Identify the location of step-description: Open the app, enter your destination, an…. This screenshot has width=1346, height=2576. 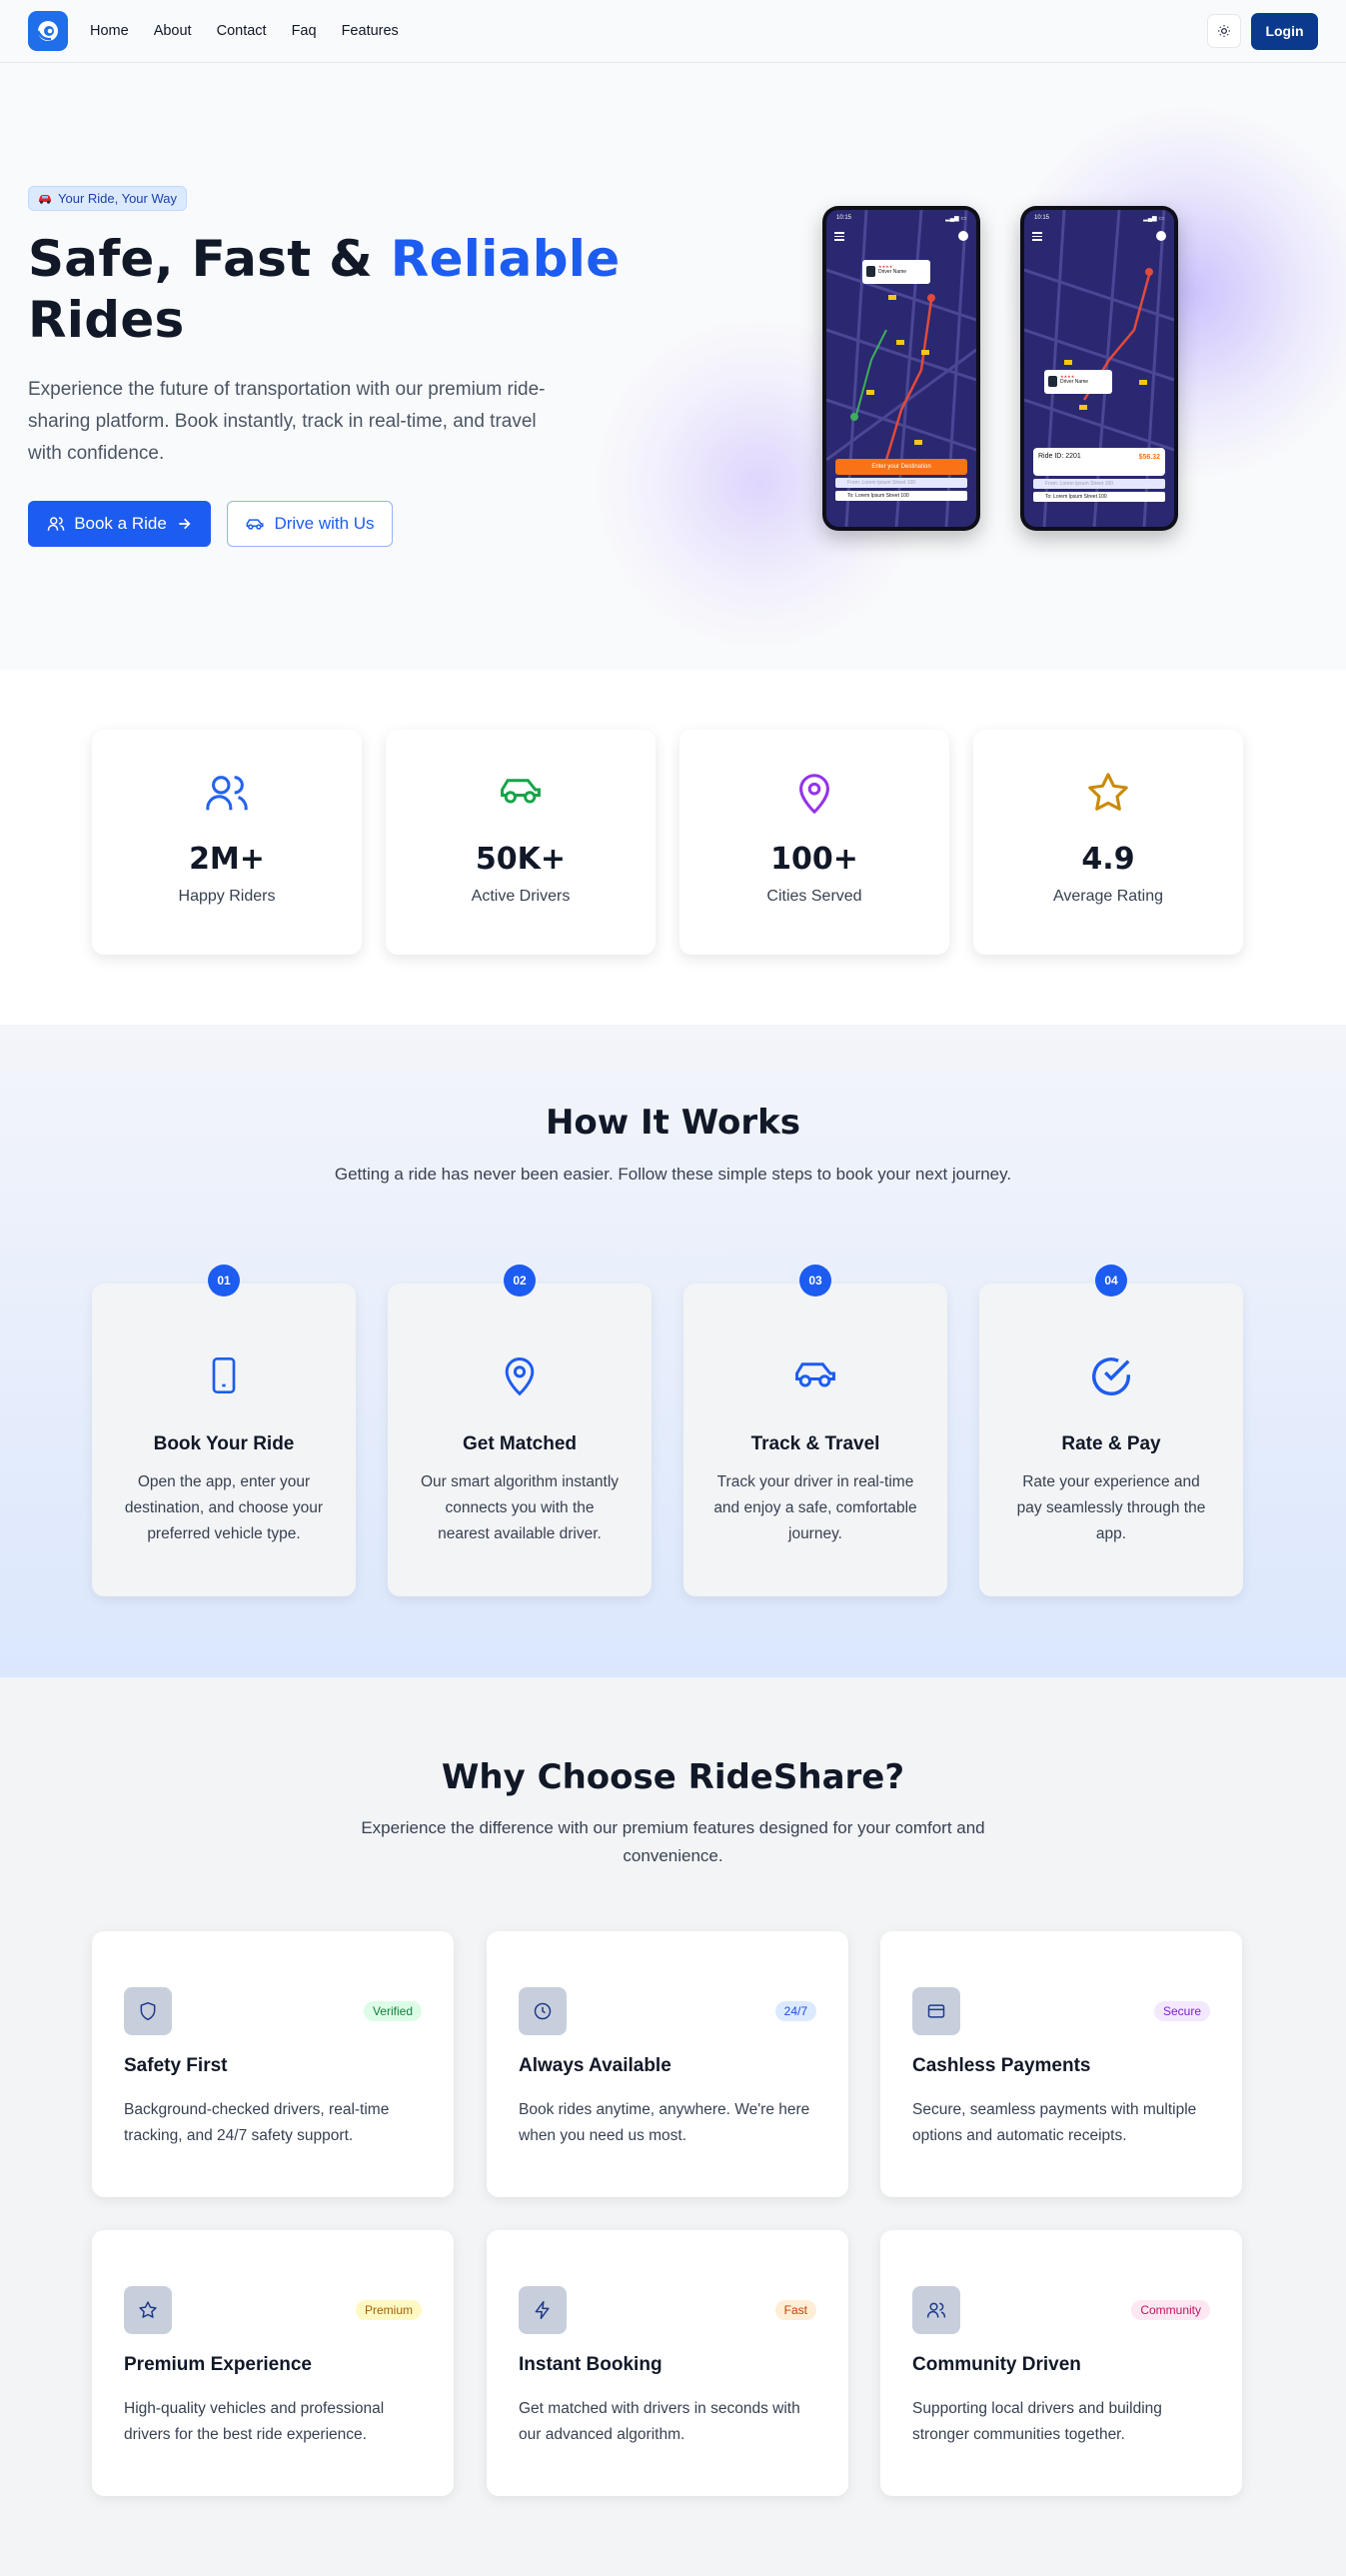
(224, 1507).